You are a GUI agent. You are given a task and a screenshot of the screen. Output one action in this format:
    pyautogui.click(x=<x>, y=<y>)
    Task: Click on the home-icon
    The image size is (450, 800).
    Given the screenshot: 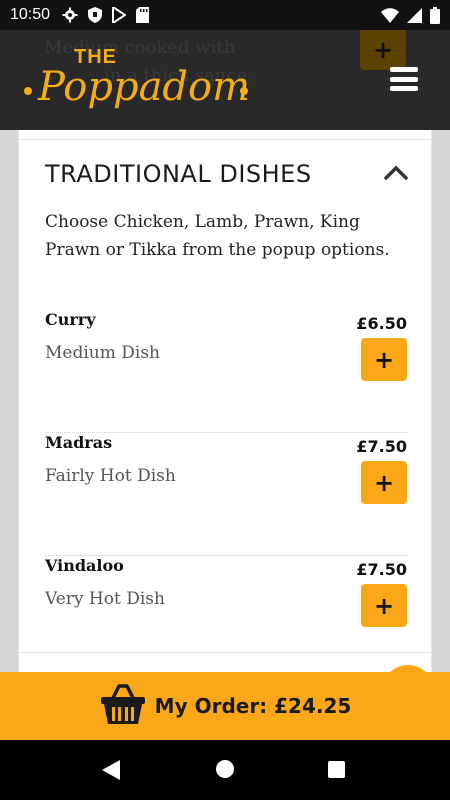 What is the action you would take?
    pyautogui.click(x=225, y=769)
    